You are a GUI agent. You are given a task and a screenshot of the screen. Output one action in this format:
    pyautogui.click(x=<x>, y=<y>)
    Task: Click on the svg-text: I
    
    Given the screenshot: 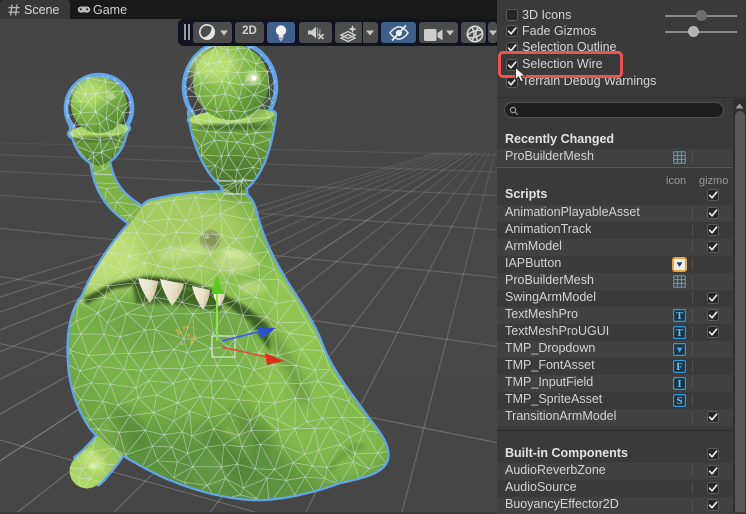 What is the action you would take?
    pyautogui.click(x=679, y=384)
    